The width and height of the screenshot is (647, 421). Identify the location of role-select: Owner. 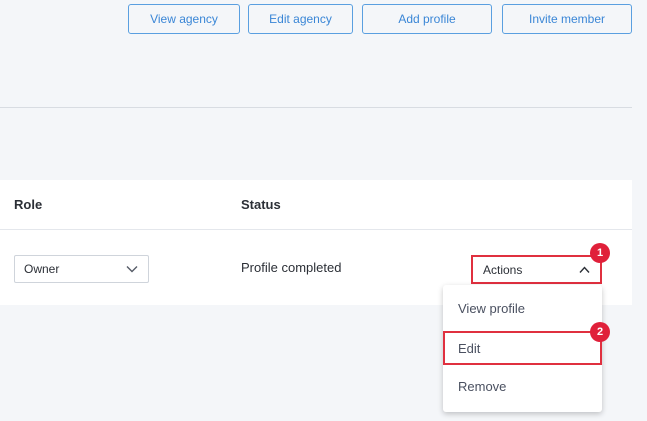
(81, 269).